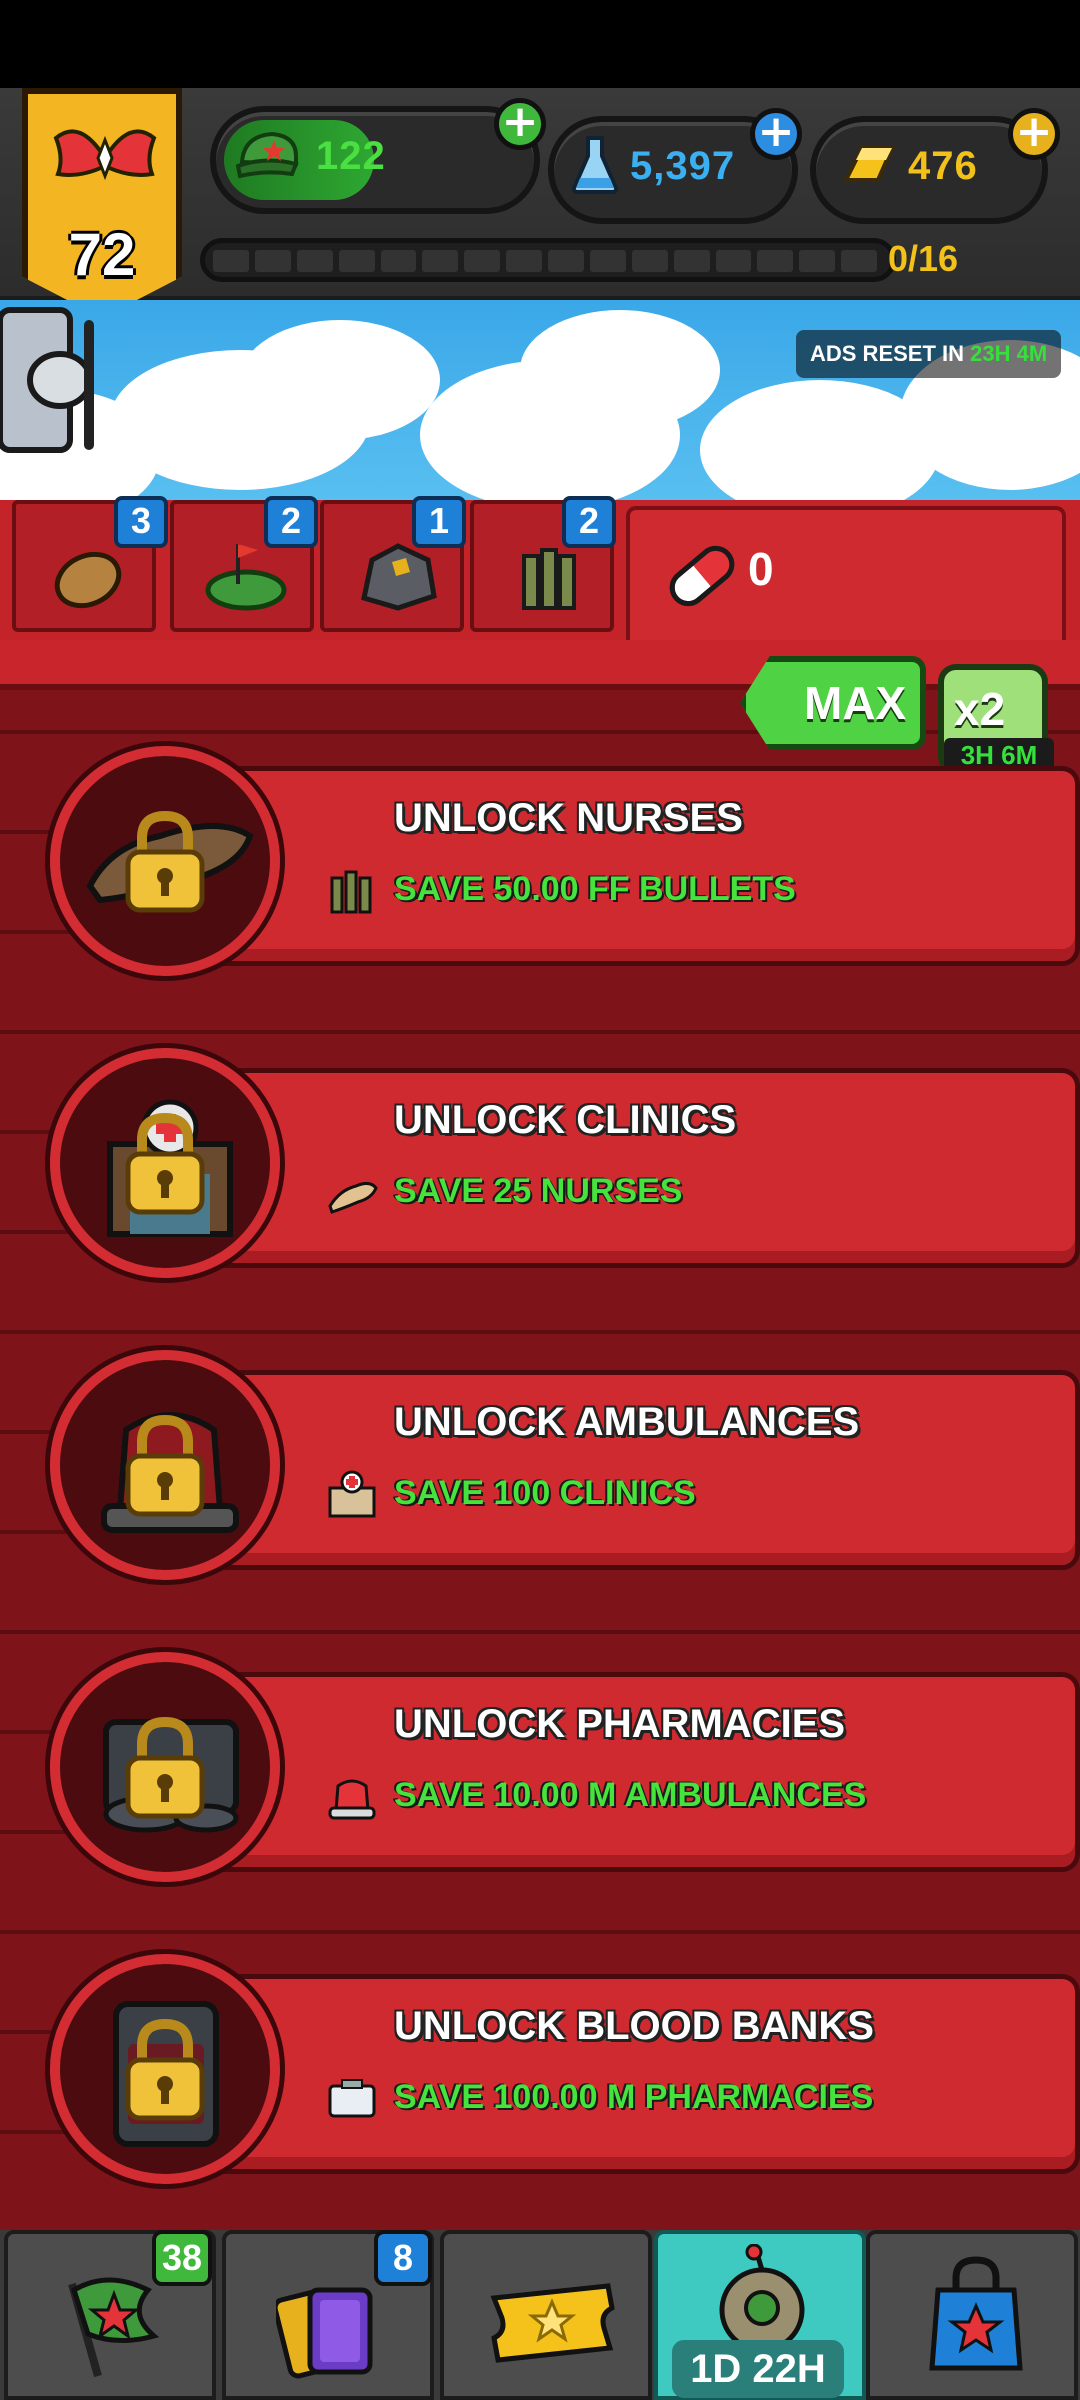 This screenshot has height=2400, width=1080. What do you see at coordinates (923, 258) in the screenshot?
I see `rank-progress-label: 0/16` at bounding box center [923, 258].